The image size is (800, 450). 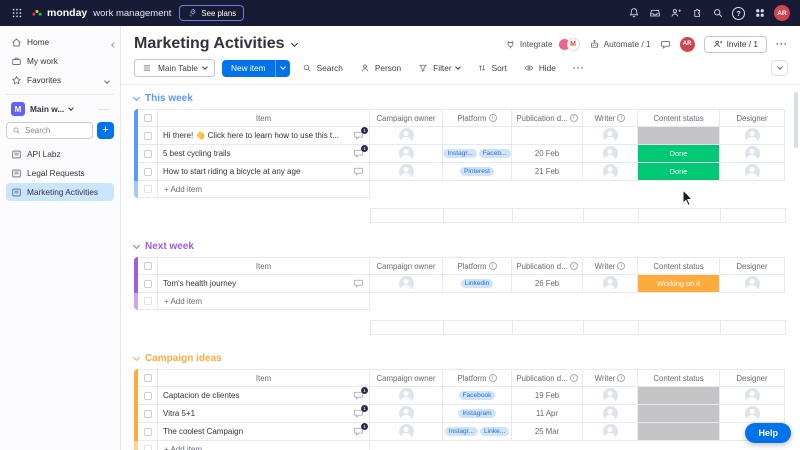 What do you see at coordinates (209, 44) in the screenshot?
I see `page-title: Marketing Activities` at bounding box center [209, 44].